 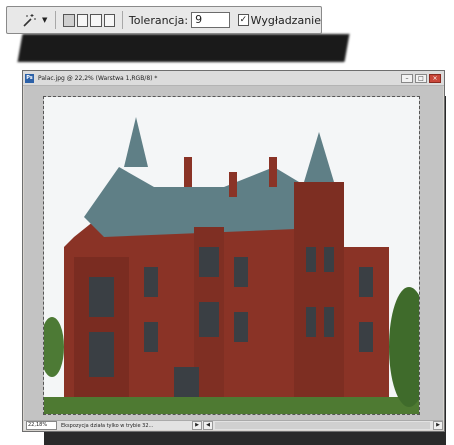 I want to click on antialias-label: Wygładzanie, so click(x=285, y=20).